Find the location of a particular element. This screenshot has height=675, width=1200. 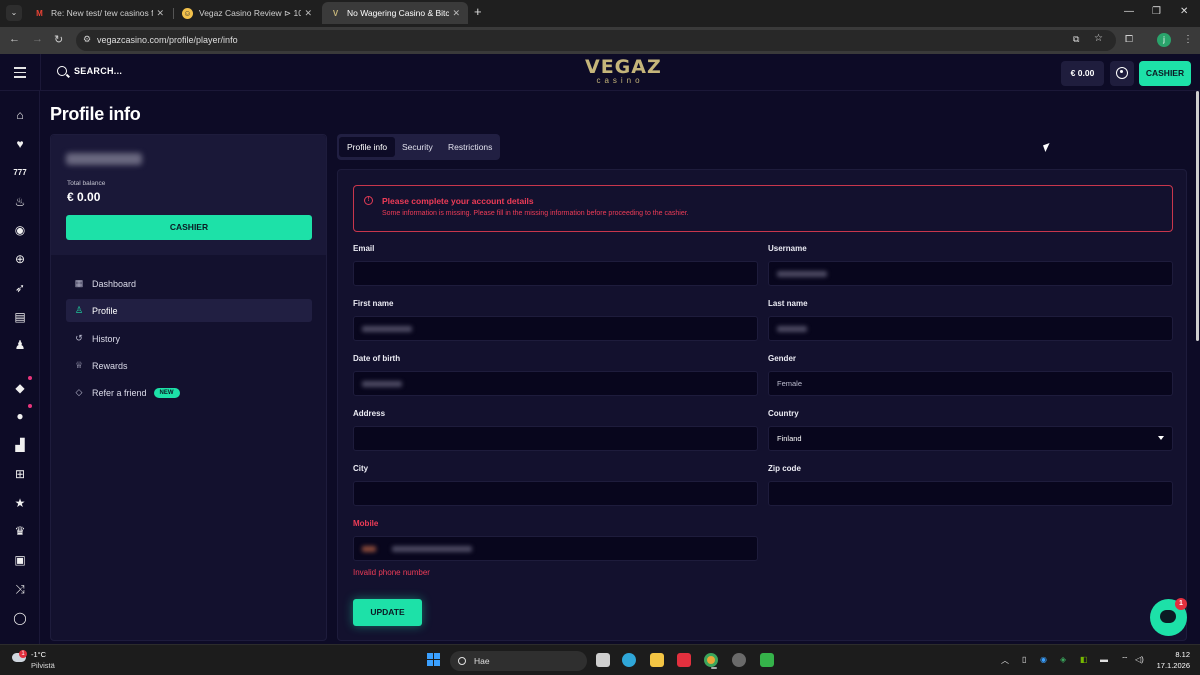

tab-restrictions: Restrictions is located at coordinates (470, 147).